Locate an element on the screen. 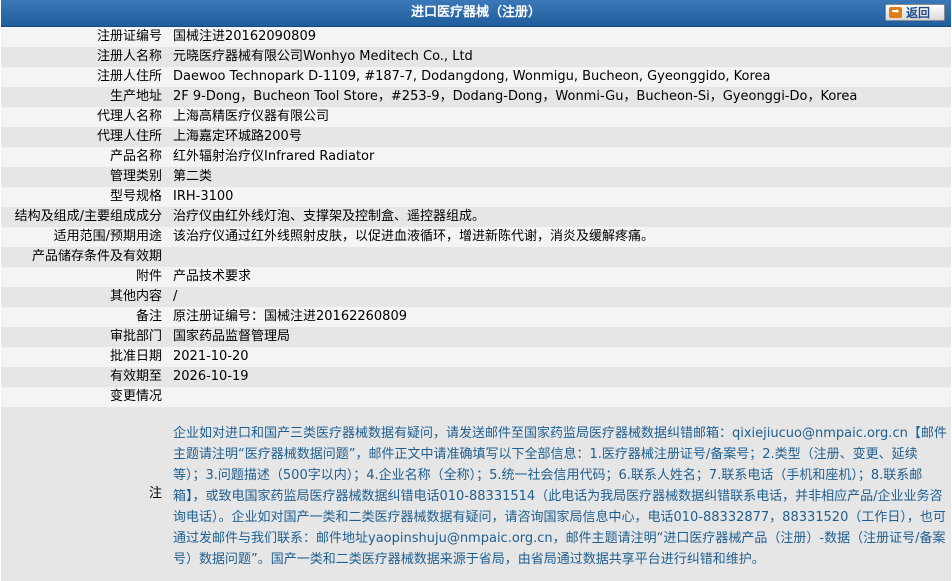 This screenshot has height=581, width=952. detail-row: 管理类别 第二类 is located at coordinates (476, 177).